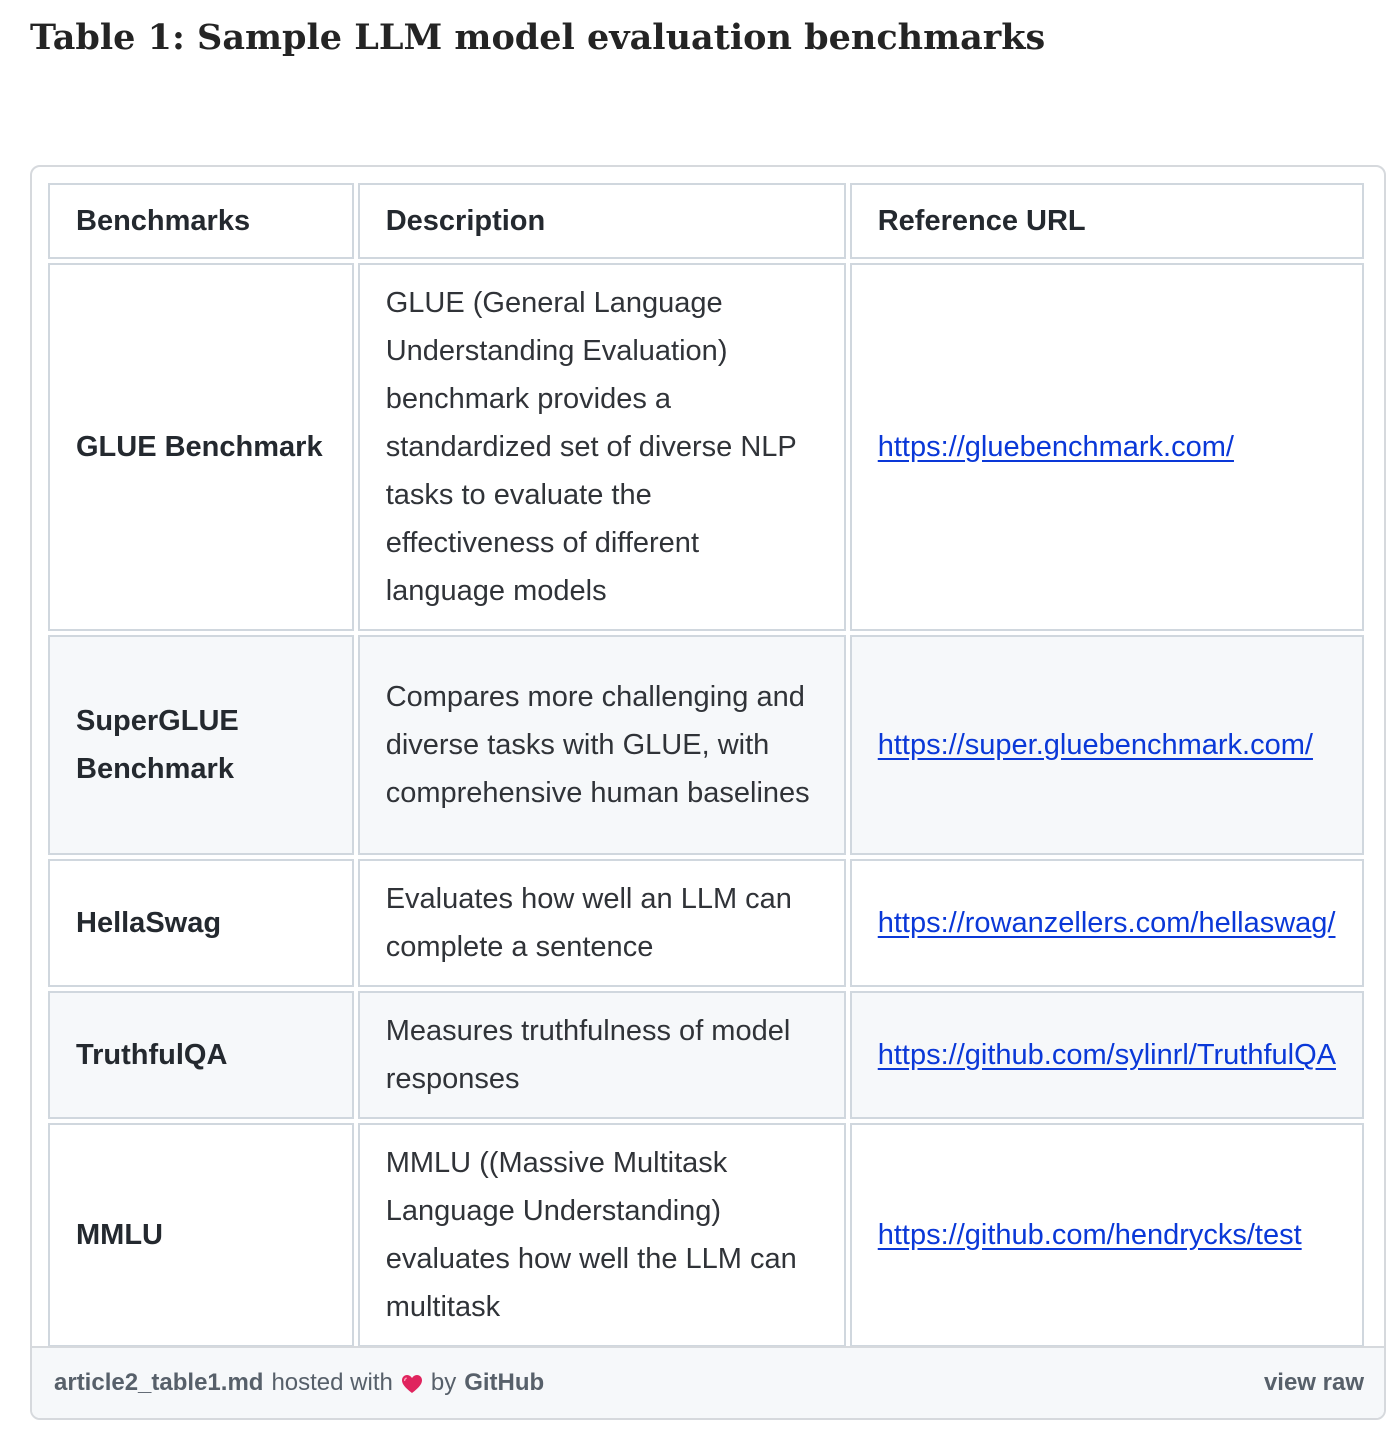 Image resolution: width=1400 pixels, height=1430 pixels. Describe the element at coordinates (601, 1055) in the screenshot. I see `benchmark-description: Measures truthfulness of model responses` at that location.